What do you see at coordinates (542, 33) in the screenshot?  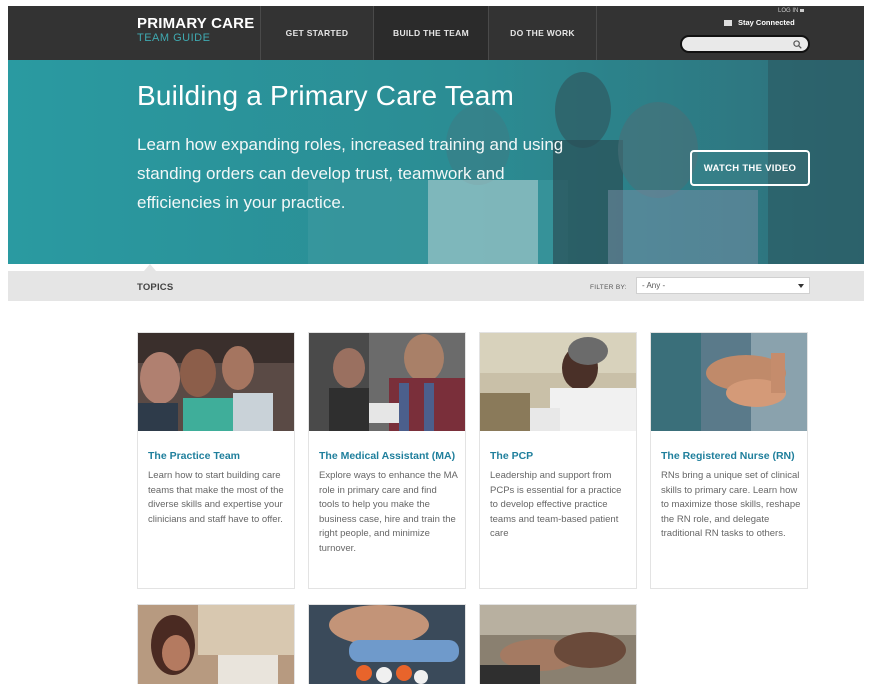 I see `nav-do-the-work: DO THE WORK` at bounding box center [542, 33].